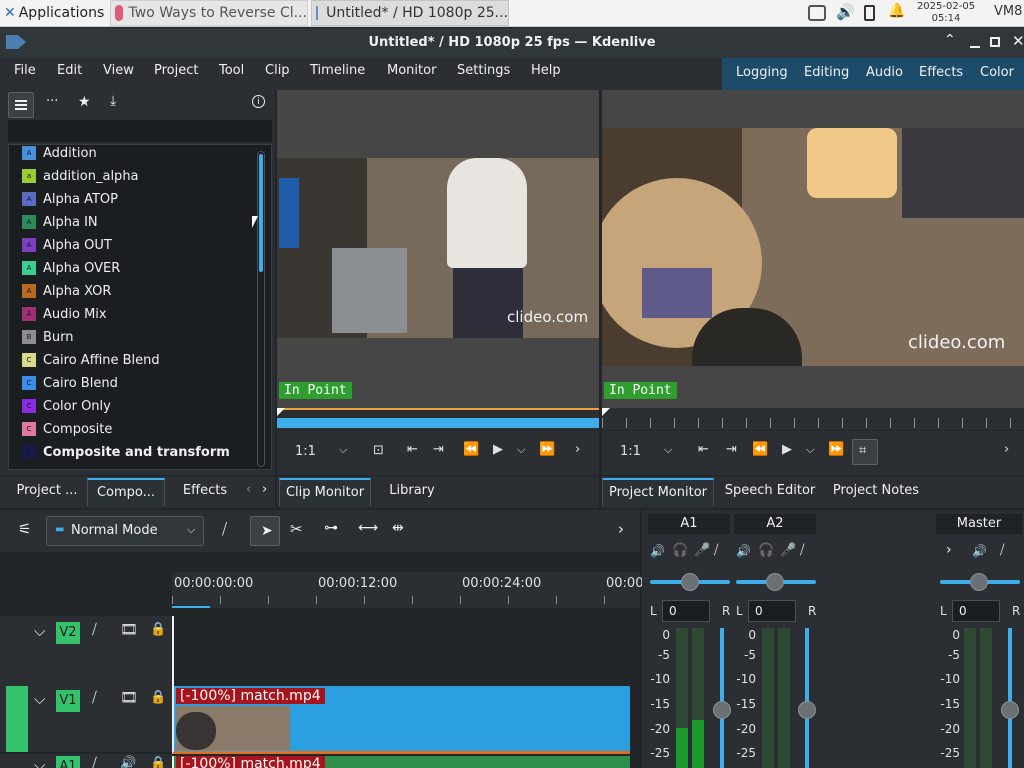  I want to click on menu-help: Help, so click(546, 71).